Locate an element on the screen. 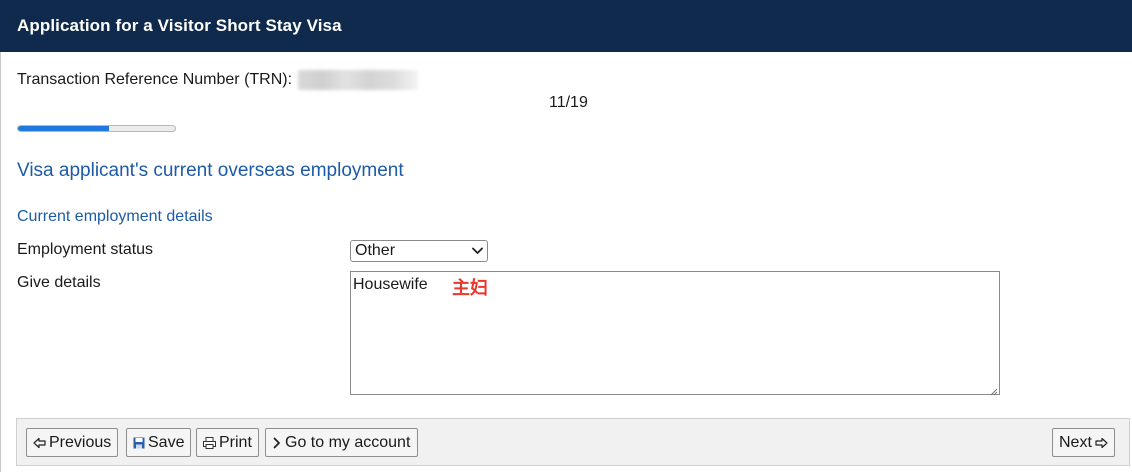 Image resolution: width=1132 pixels, height=472 pixels. next-button-label: Next is located at coordinates (1075, 442).